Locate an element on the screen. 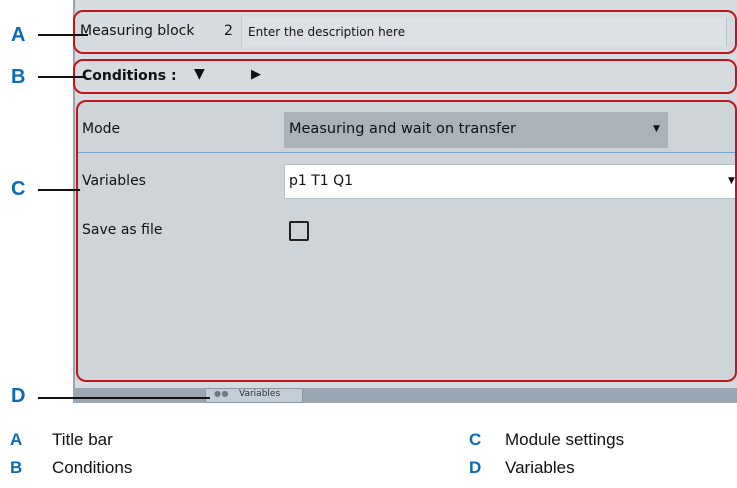 This screenshot has height=488, width=737. bottom-tab-strip is located at coordinates (405, 395).